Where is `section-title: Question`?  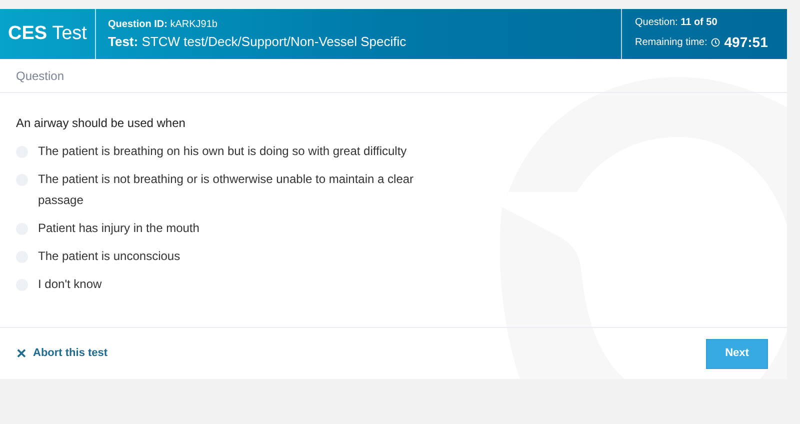
section-title: Question is located at coordinates (40, 76).